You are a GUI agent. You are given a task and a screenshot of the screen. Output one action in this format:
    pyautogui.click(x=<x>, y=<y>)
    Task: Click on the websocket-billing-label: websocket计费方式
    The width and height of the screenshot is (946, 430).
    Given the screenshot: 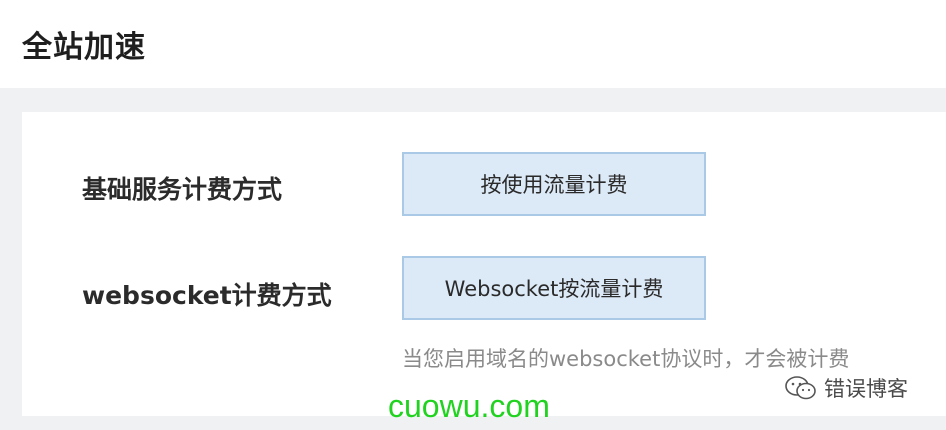 What is the action you would take?
    pyautogui.click(x=207, y=295)
    